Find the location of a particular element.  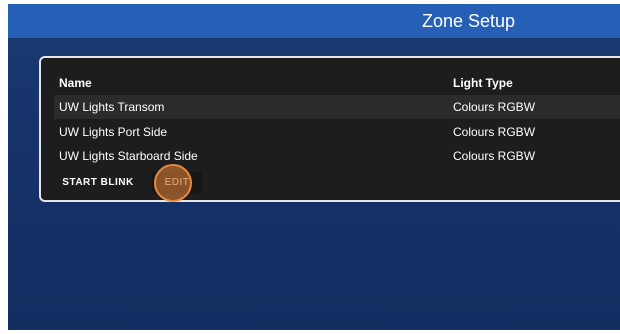

zone-name: UW Lights Port Side is located at coordinates (113, 132).